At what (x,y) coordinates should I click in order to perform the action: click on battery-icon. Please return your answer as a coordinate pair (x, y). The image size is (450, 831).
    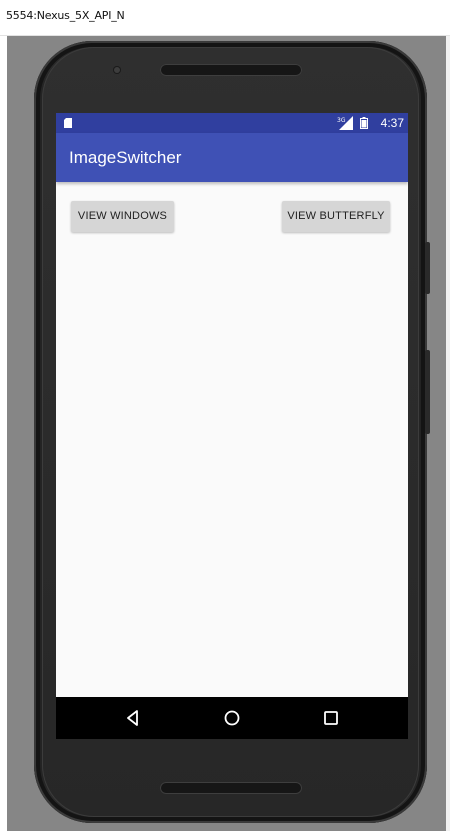
    Looking at the image, I should click on (364, 123).